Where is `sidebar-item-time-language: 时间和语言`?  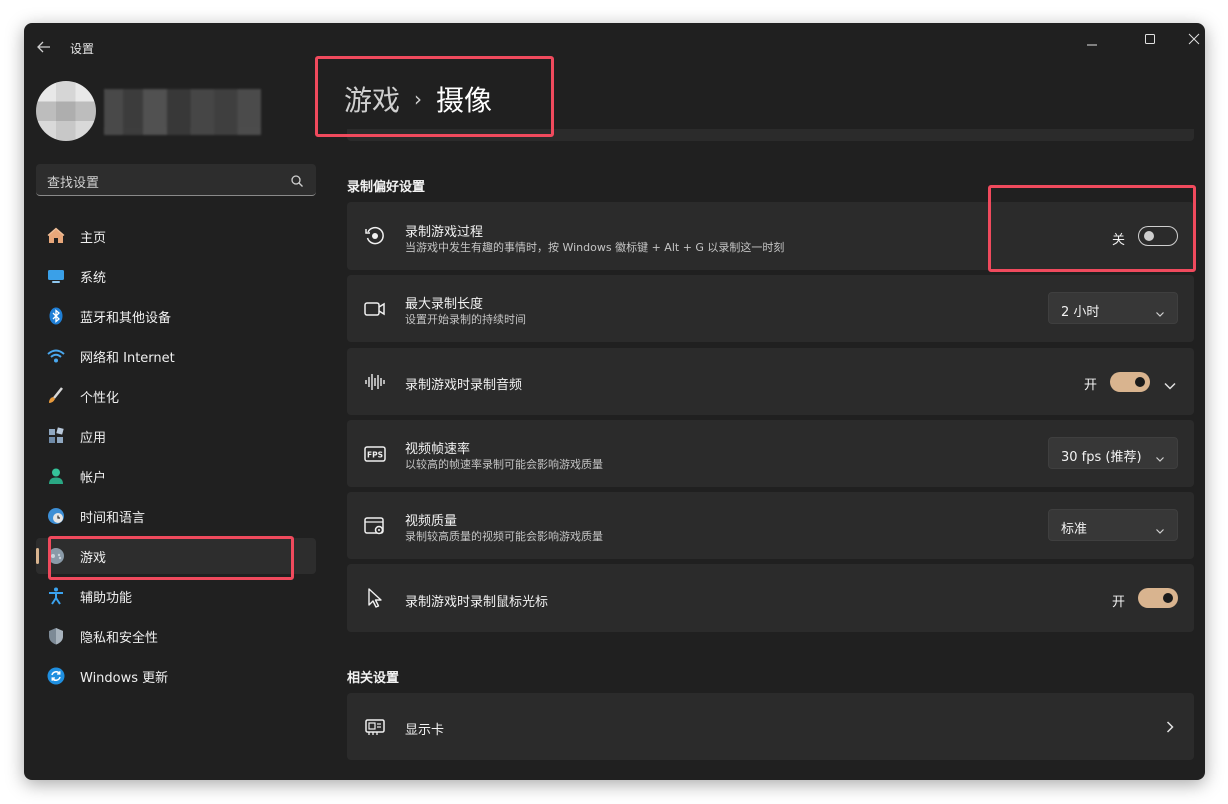 sidebar-item-time-language: 时间和语言 is located at coordinates (176, 516).